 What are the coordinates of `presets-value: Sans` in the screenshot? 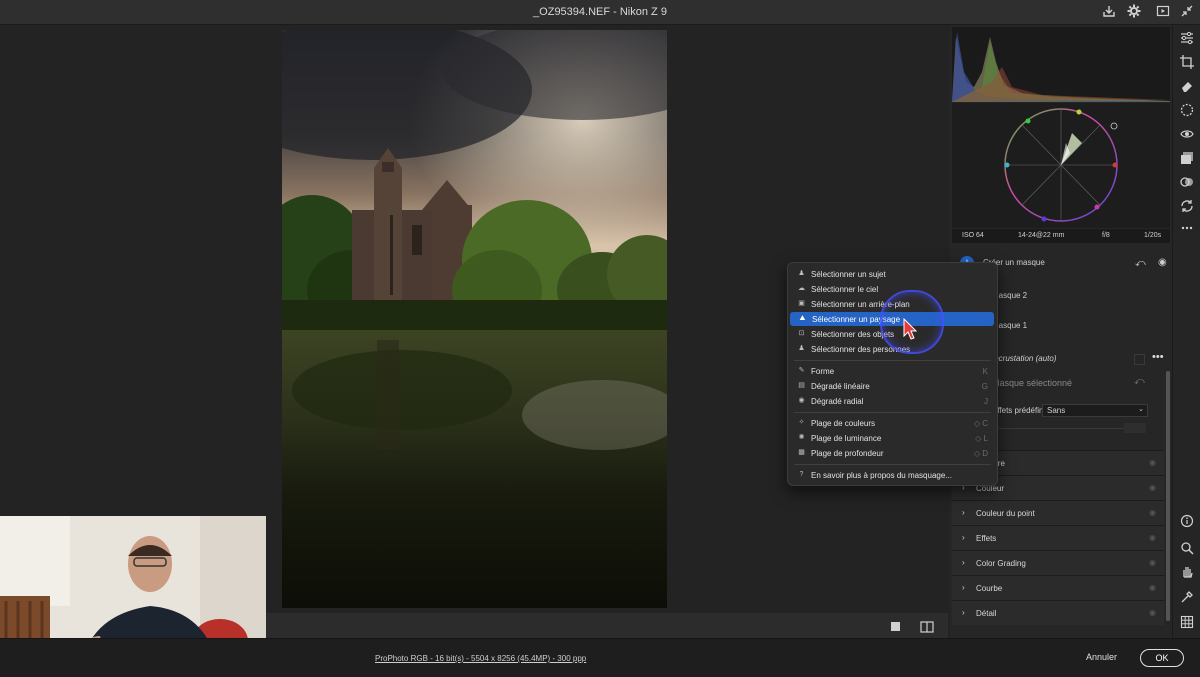 It's located at (1056, 410).